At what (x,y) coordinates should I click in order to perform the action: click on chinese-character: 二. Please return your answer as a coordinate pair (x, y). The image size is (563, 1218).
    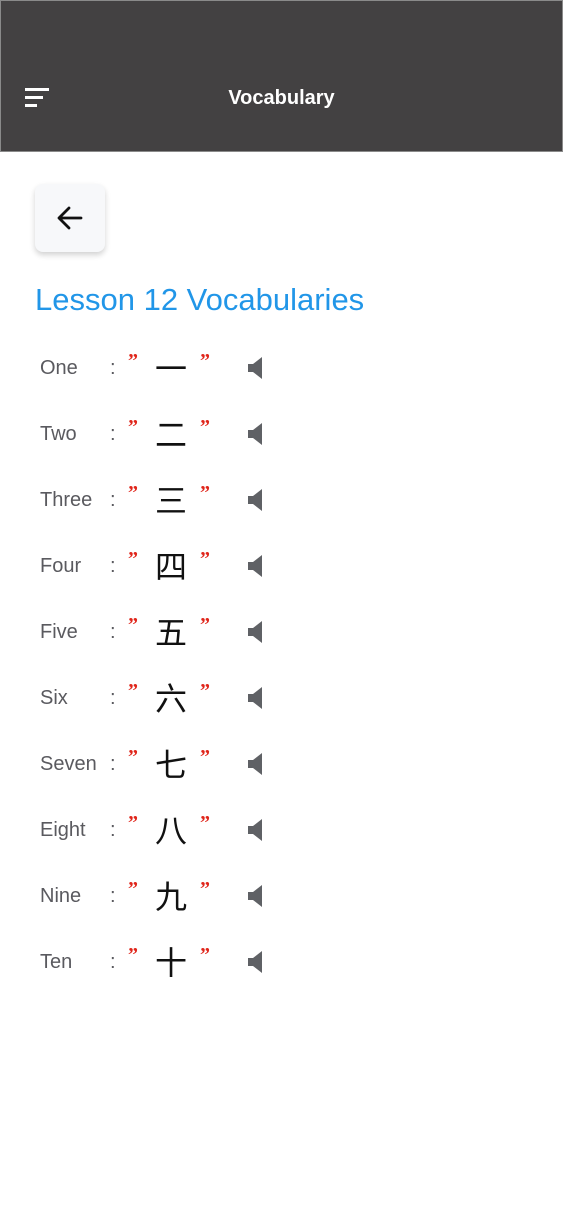
    Looking at the image, I should click on (170, 435).